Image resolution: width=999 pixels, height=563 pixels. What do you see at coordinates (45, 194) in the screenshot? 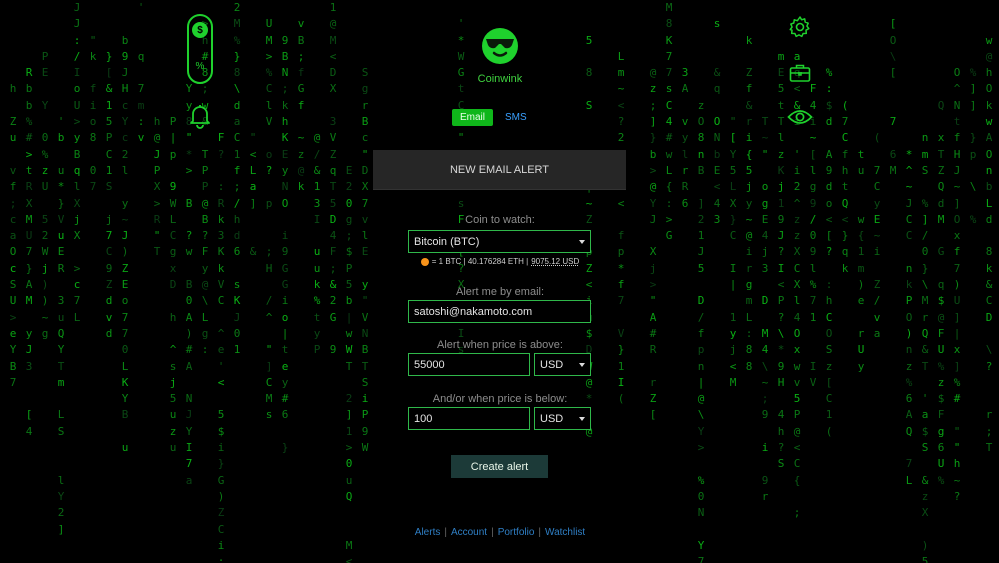
I see `matrix-column: P E Y 0 % z U 5 2 W j ) ) ~ g` at bounding box center [45, 194].